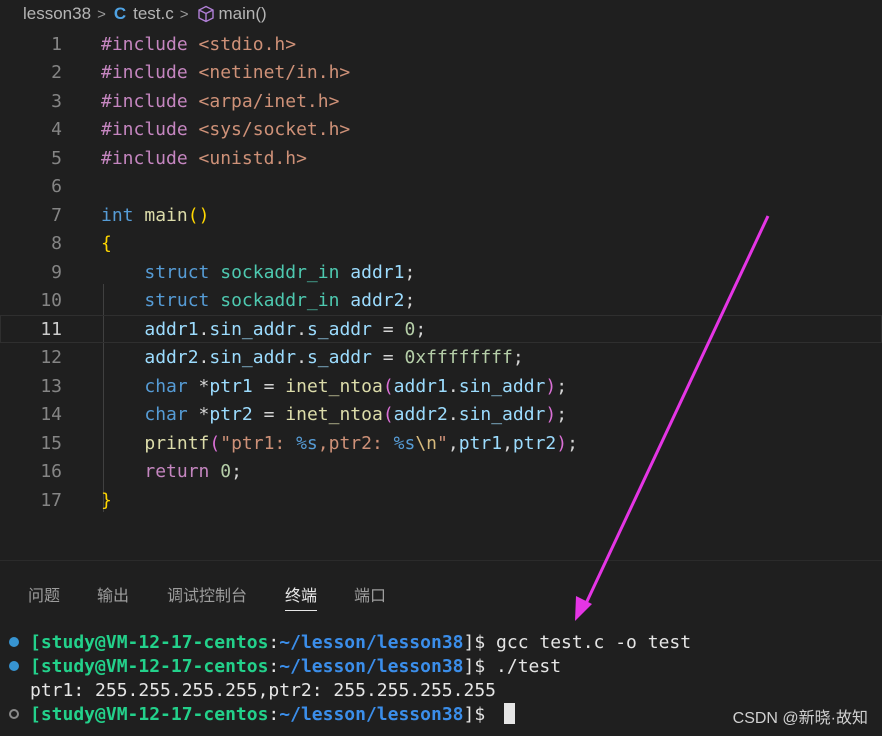 Image resolution: width=882 pixels, height=736 pixels. What do you see at coordinates (672, 418) in the screenshot?
I see `annotation-arrow-icon` at bounding box center [672, 418].